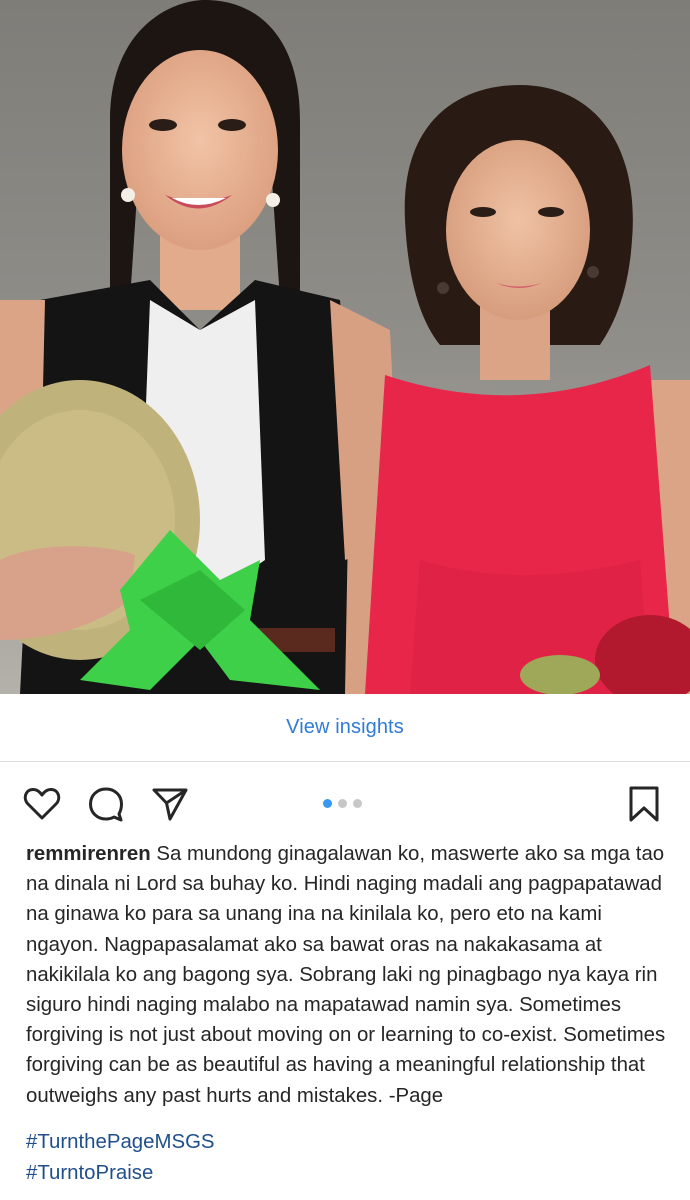 Image resolution: width=690 pixels, height=1200 pixels. I want to click on hashtag-list: #TurnthePageMSGS #TurntoPraise, so click(120, 1158).